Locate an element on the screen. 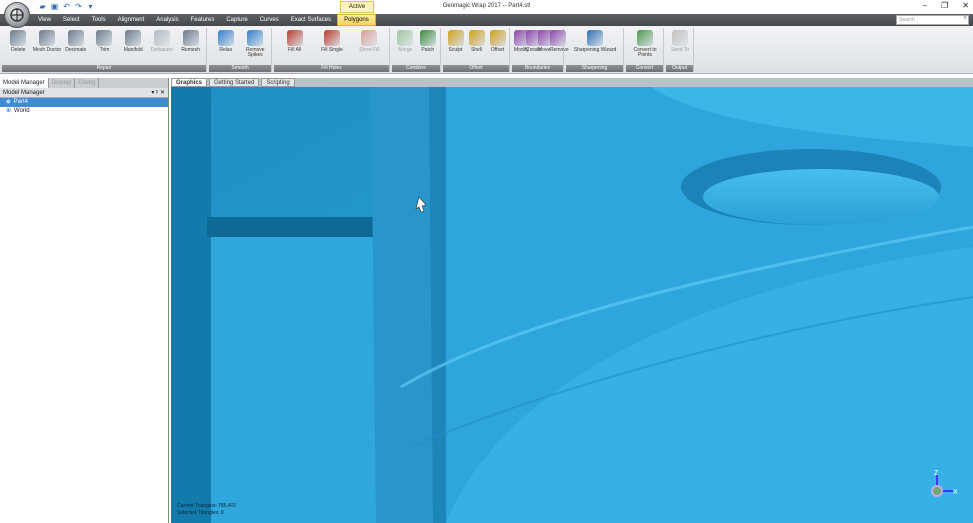  tool-label: Convert to Points is located at coordinates (645, 52).